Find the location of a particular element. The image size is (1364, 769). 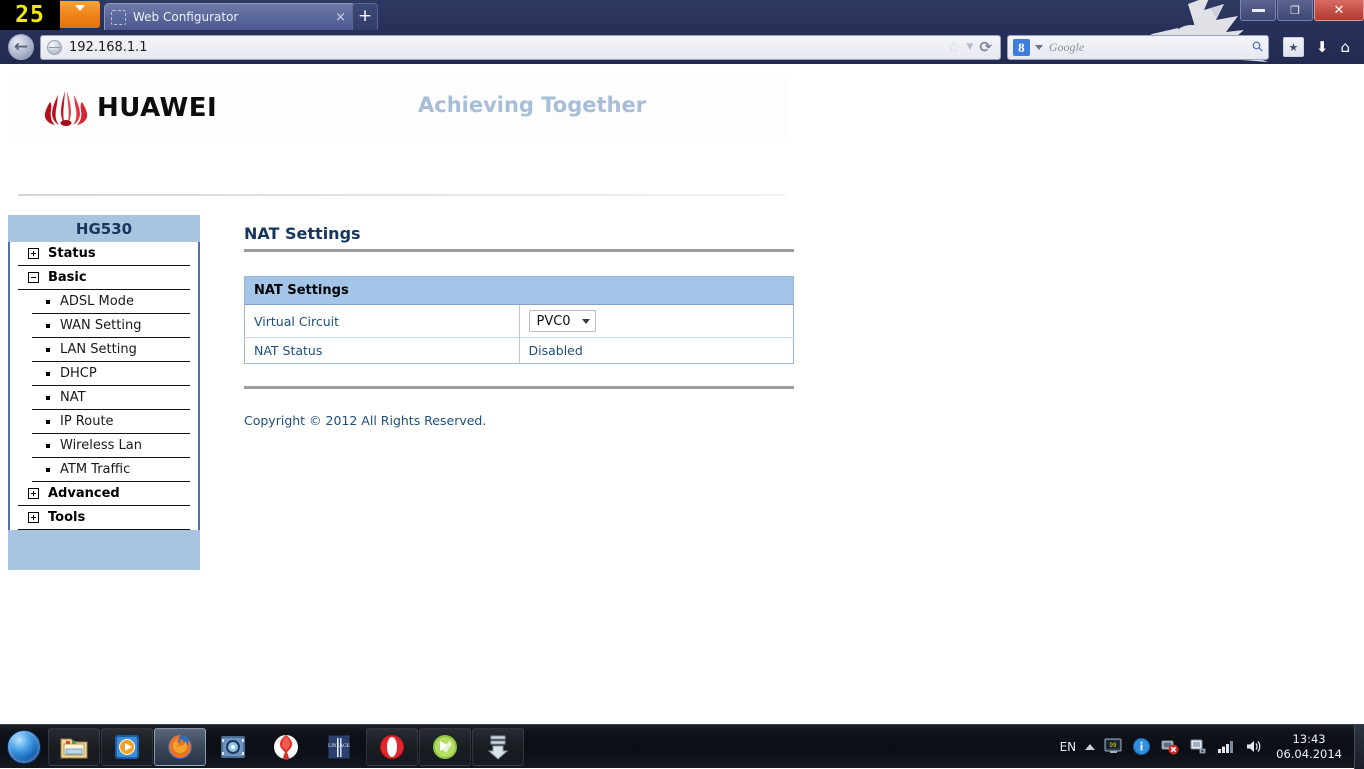

virtual-circuit-select: PVC0 is located at coordinates (562, 321).